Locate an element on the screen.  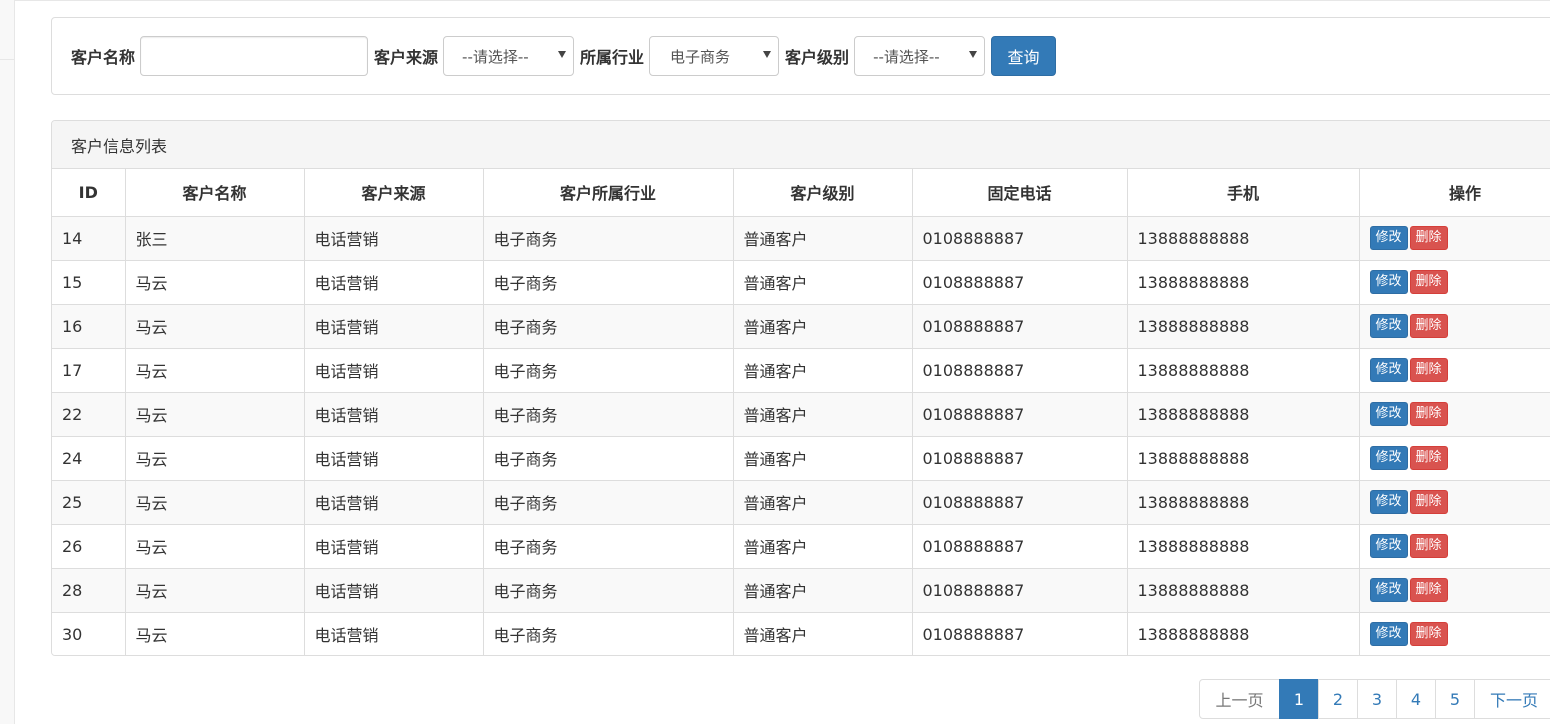
customer-level-selected: --请选择-- is located at coordinates (906, 56).